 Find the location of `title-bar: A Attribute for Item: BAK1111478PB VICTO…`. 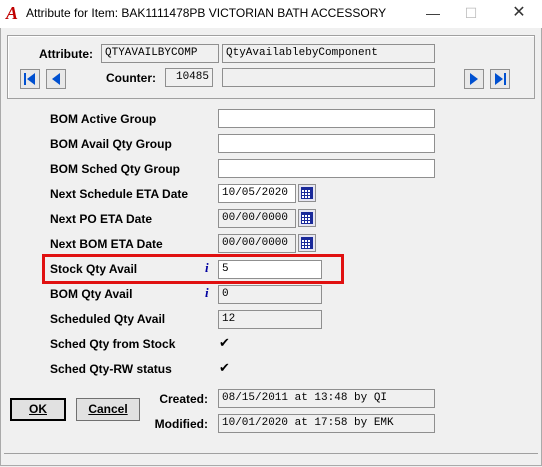

title-bar: A Attribute for Item: BAK1111478PB VICTO… is located at coordinates (271, 14).